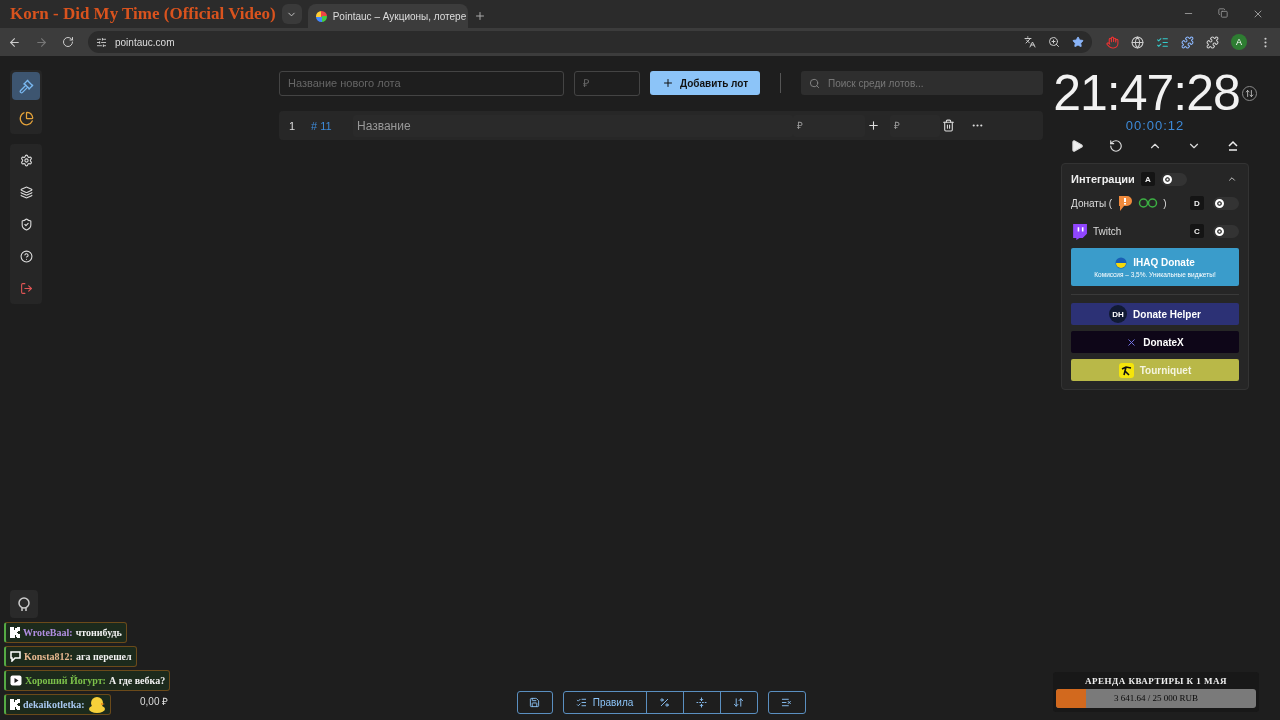  I want to click on now-playing-title: Korn - Did My Time (Official Video), so click(143, 14).